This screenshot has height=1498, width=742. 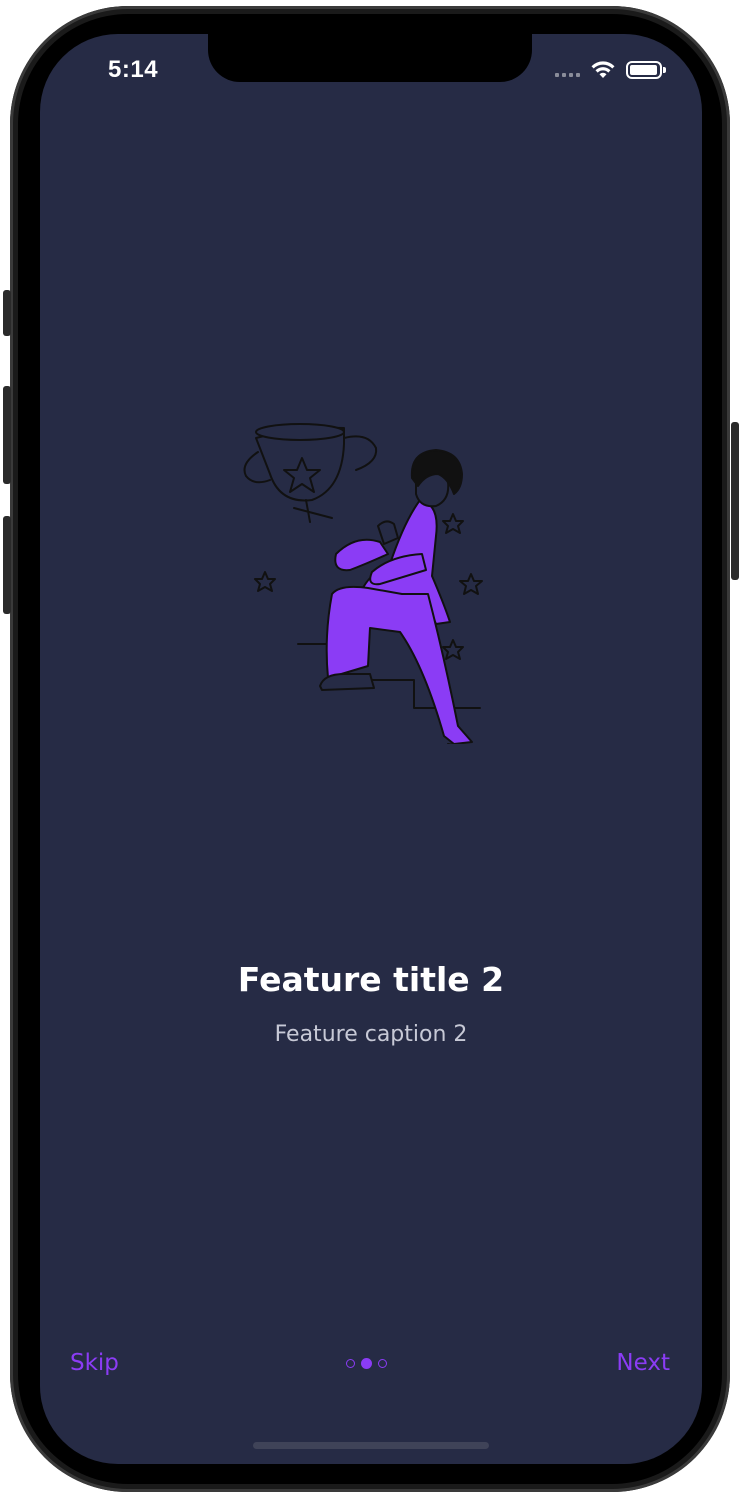 I want to click on wifi-icon, so click(x=603, y=69).